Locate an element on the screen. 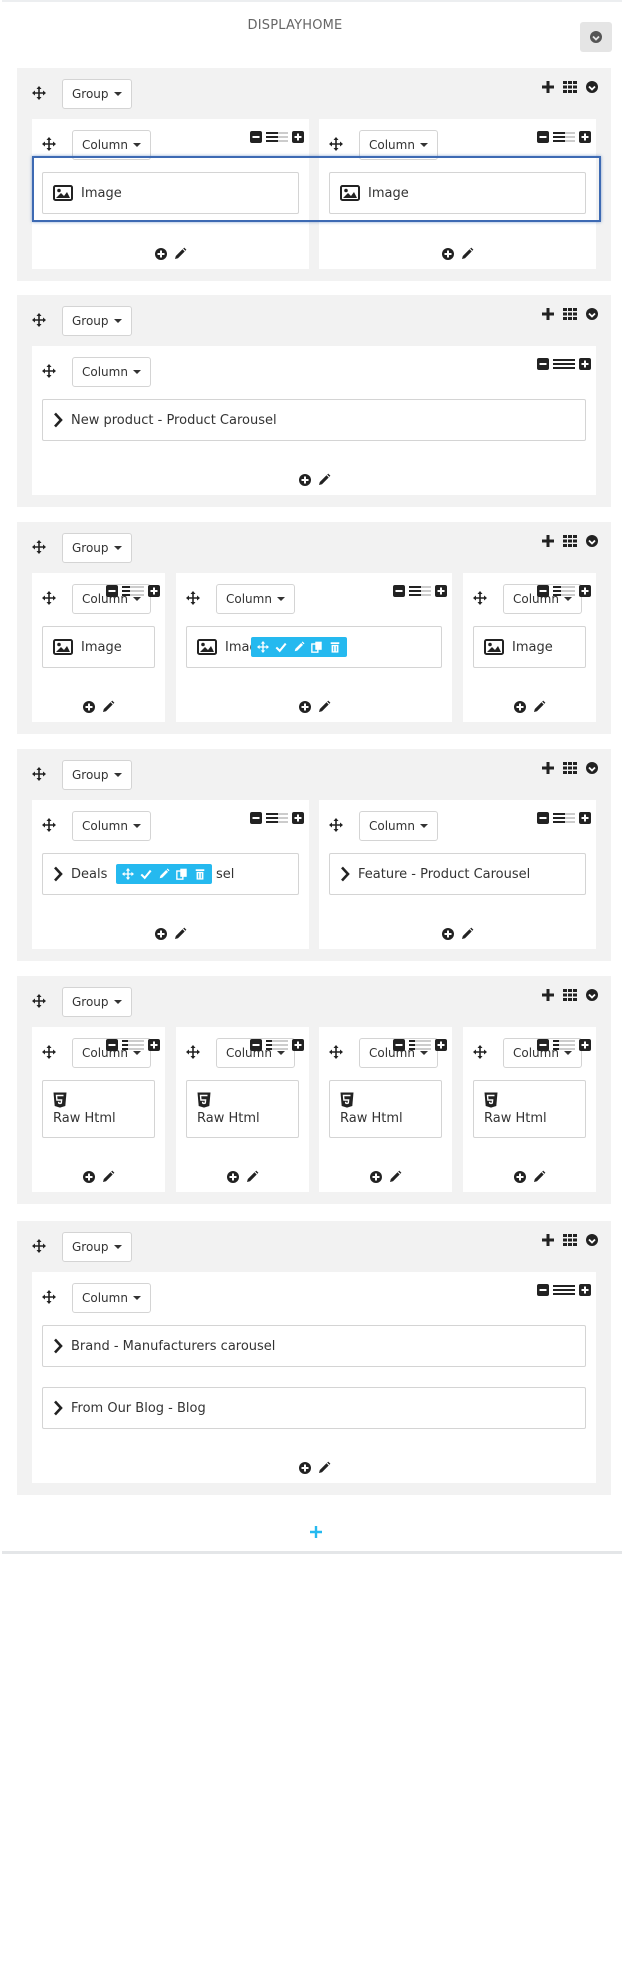 Image resolution: width=624 pixels, height=1976 pixels. module-widget: Feature - Product Carousel is located at coordinates (457, 874).